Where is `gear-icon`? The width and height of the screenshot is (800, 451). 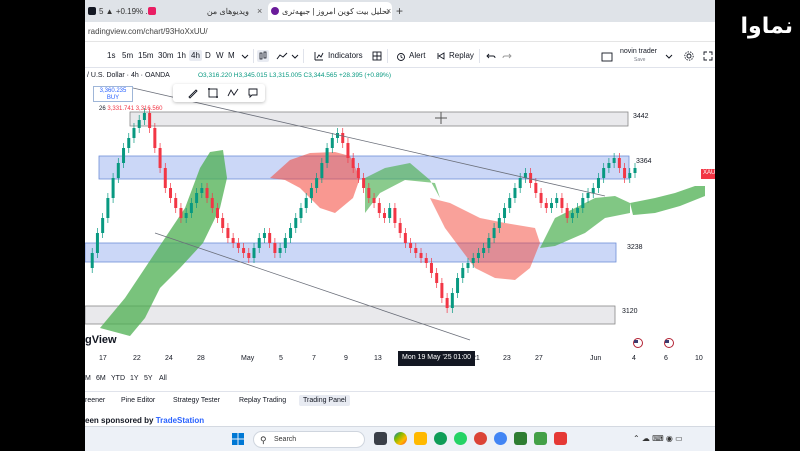 gear-icon is located at coordinates (689, 56).